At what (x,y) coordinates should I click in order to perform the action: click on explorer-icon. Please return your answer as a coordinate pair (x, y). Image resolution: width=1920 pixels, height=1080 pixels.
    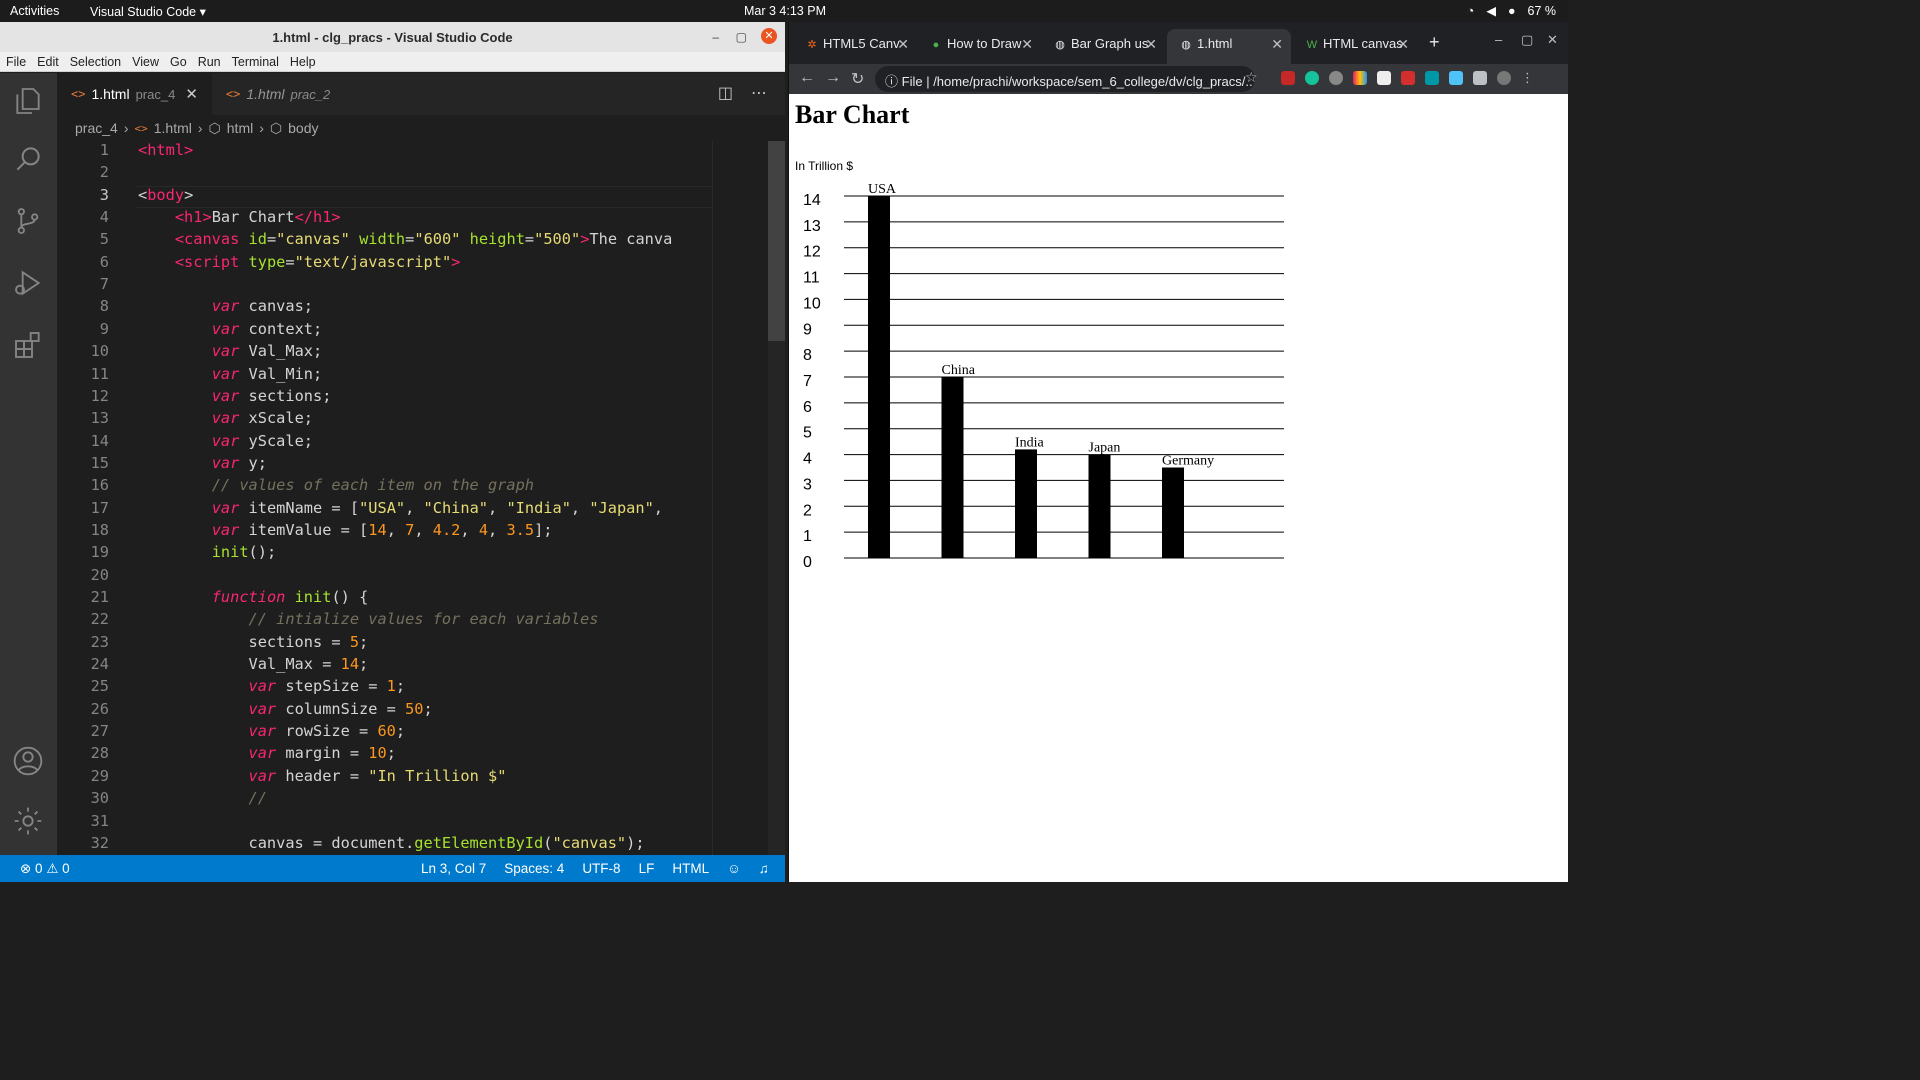
    Looking at the image, I should click on (29, 102).